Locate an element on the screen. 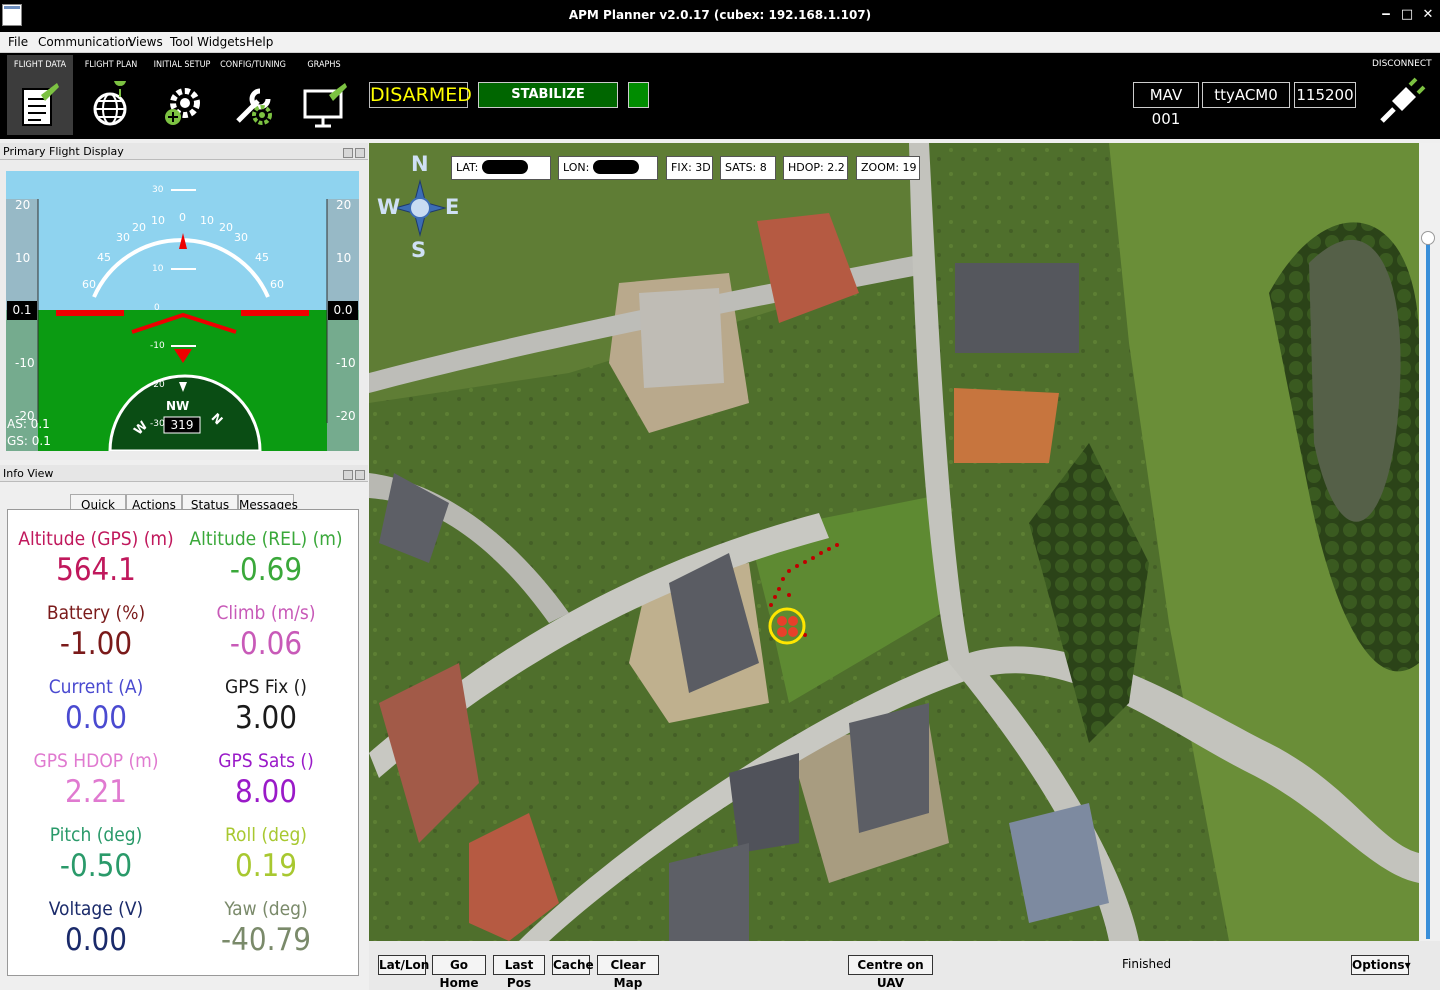  menu-help: Help is located at coordinates (259, 42).